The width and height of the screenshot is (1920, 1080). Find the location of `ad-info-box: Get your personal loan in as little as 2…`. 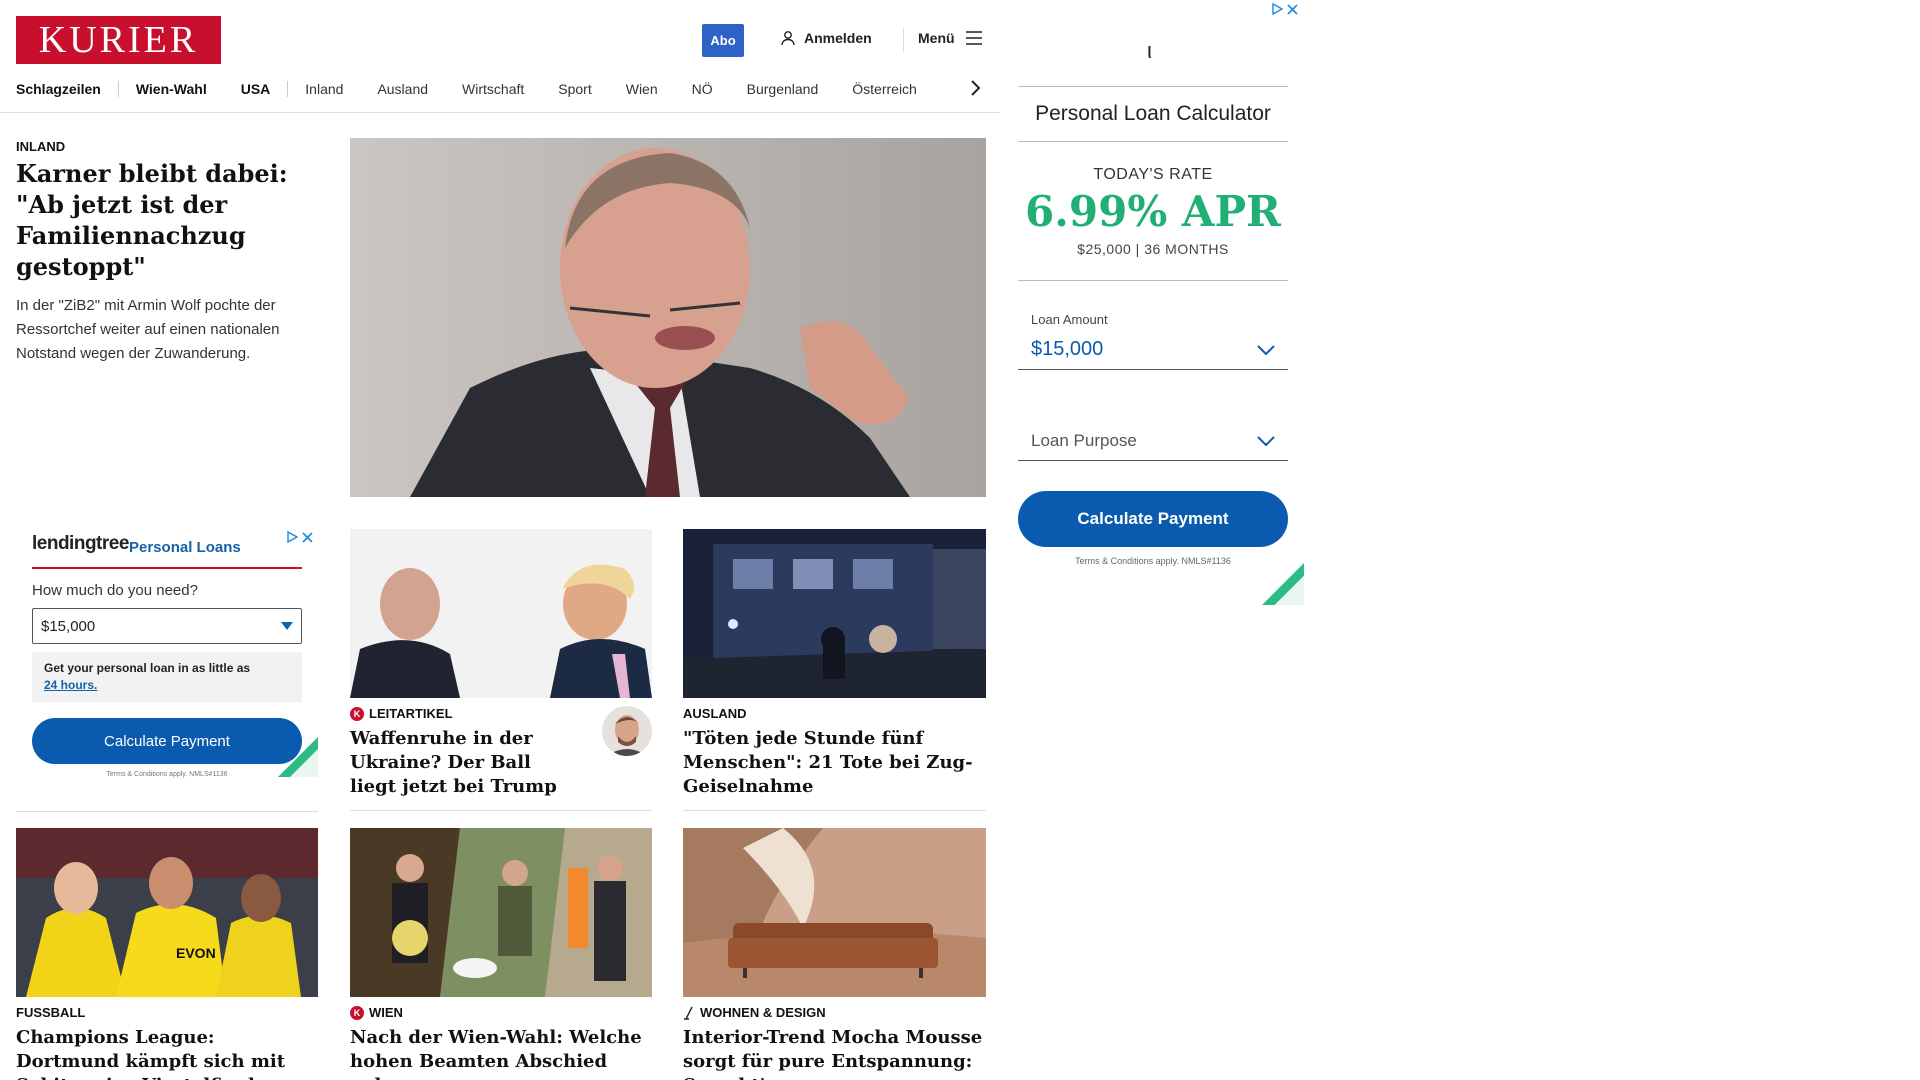

ad-info-box: Get your personal loan in as little as 2… is located at coordinates (167, 677).